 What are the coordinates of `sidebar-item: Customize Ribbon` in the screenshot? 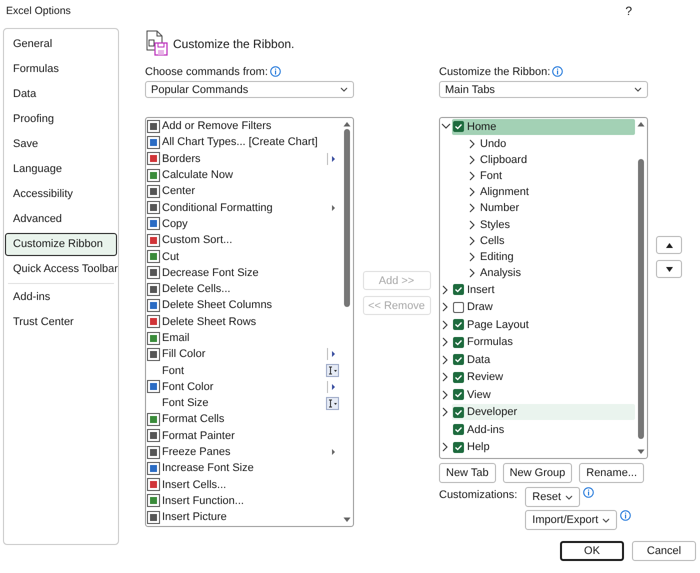 It's located at (61, 244).